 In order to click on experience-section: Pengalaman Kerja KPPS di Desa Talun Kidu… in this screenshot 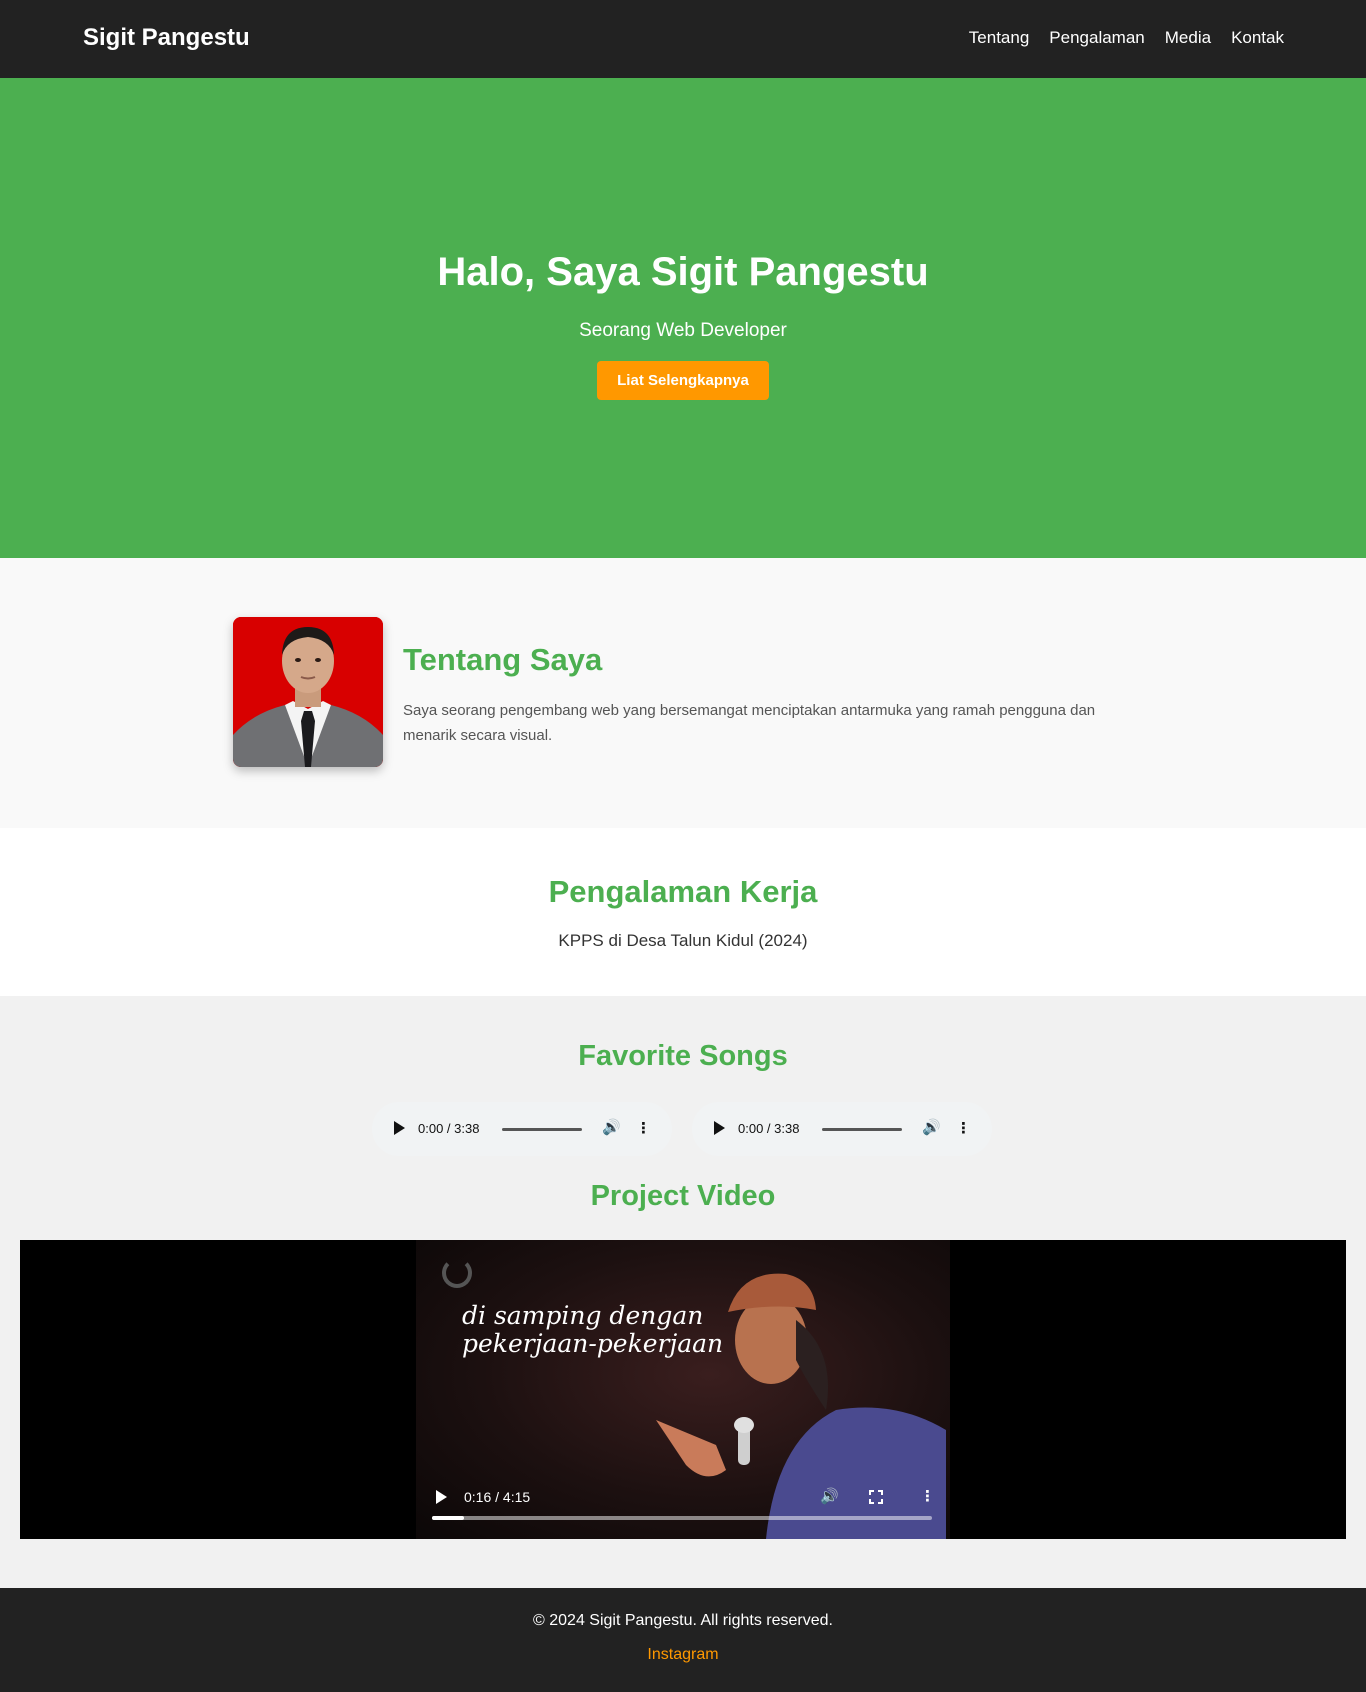, I will do `click(683, 912)`.